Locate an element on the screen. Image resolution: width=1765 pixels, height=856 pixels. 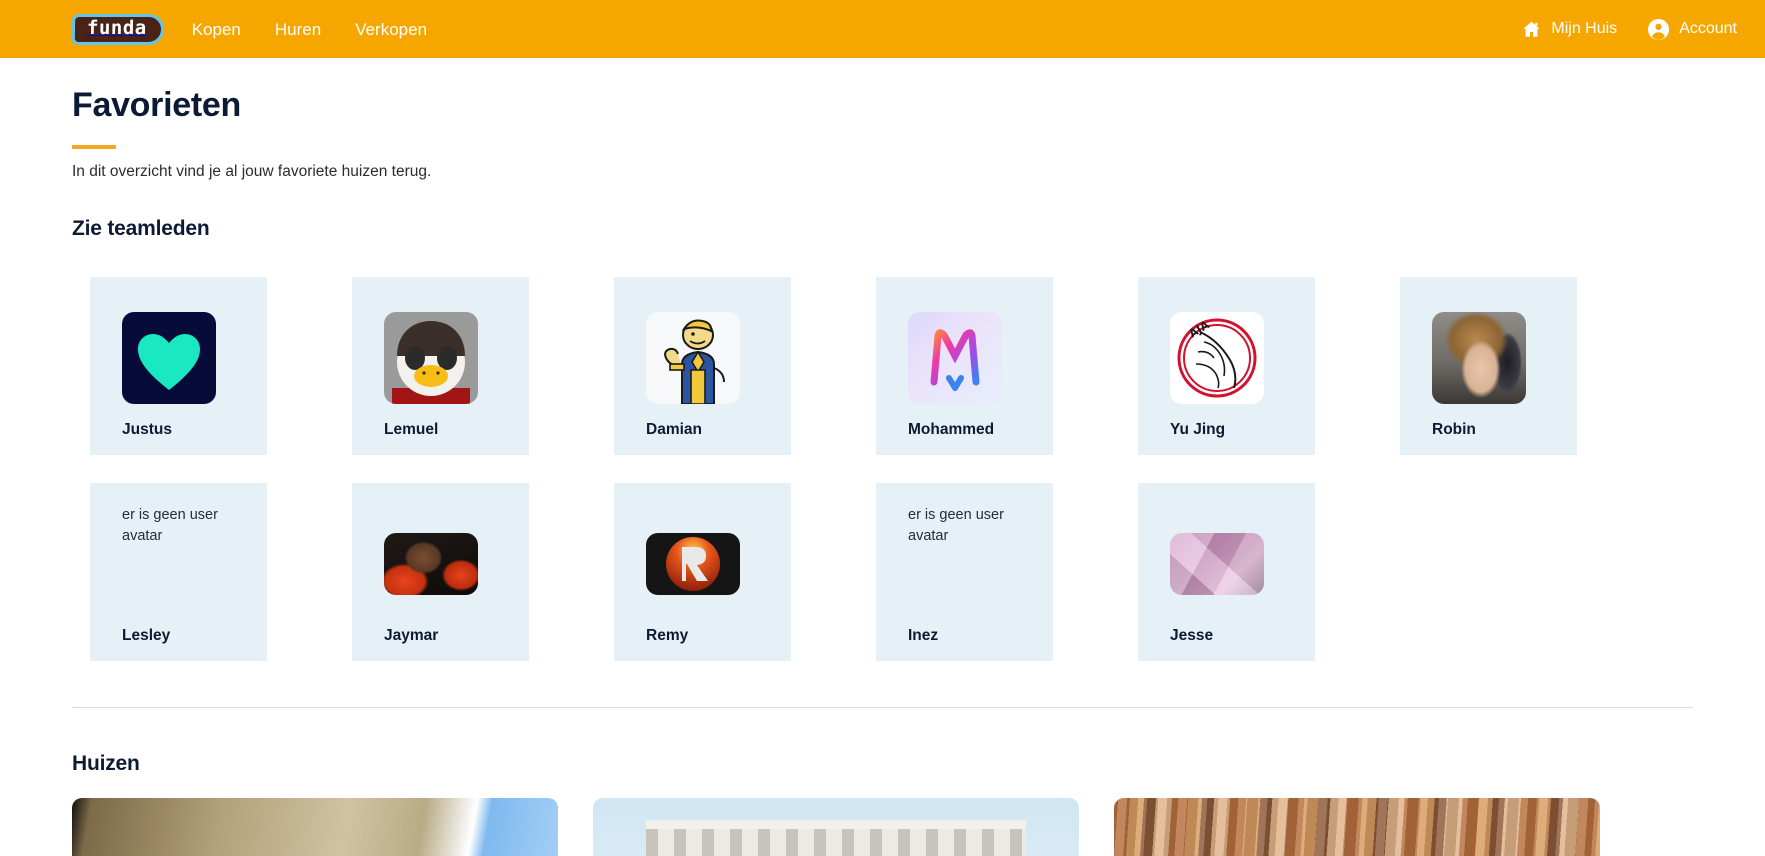
funda-logo-text: funda is located at coordinates (116, 27).